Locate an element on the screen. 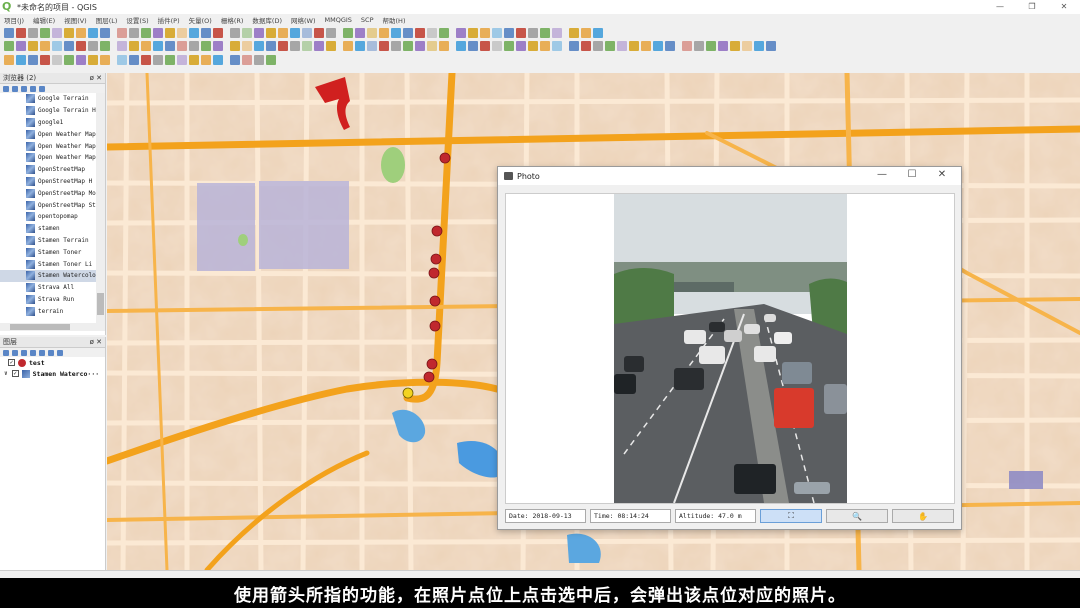 The width and height of the screenshot is (1080, 608). browser-item: Google Terrain H is located at coordinates (52, 111).